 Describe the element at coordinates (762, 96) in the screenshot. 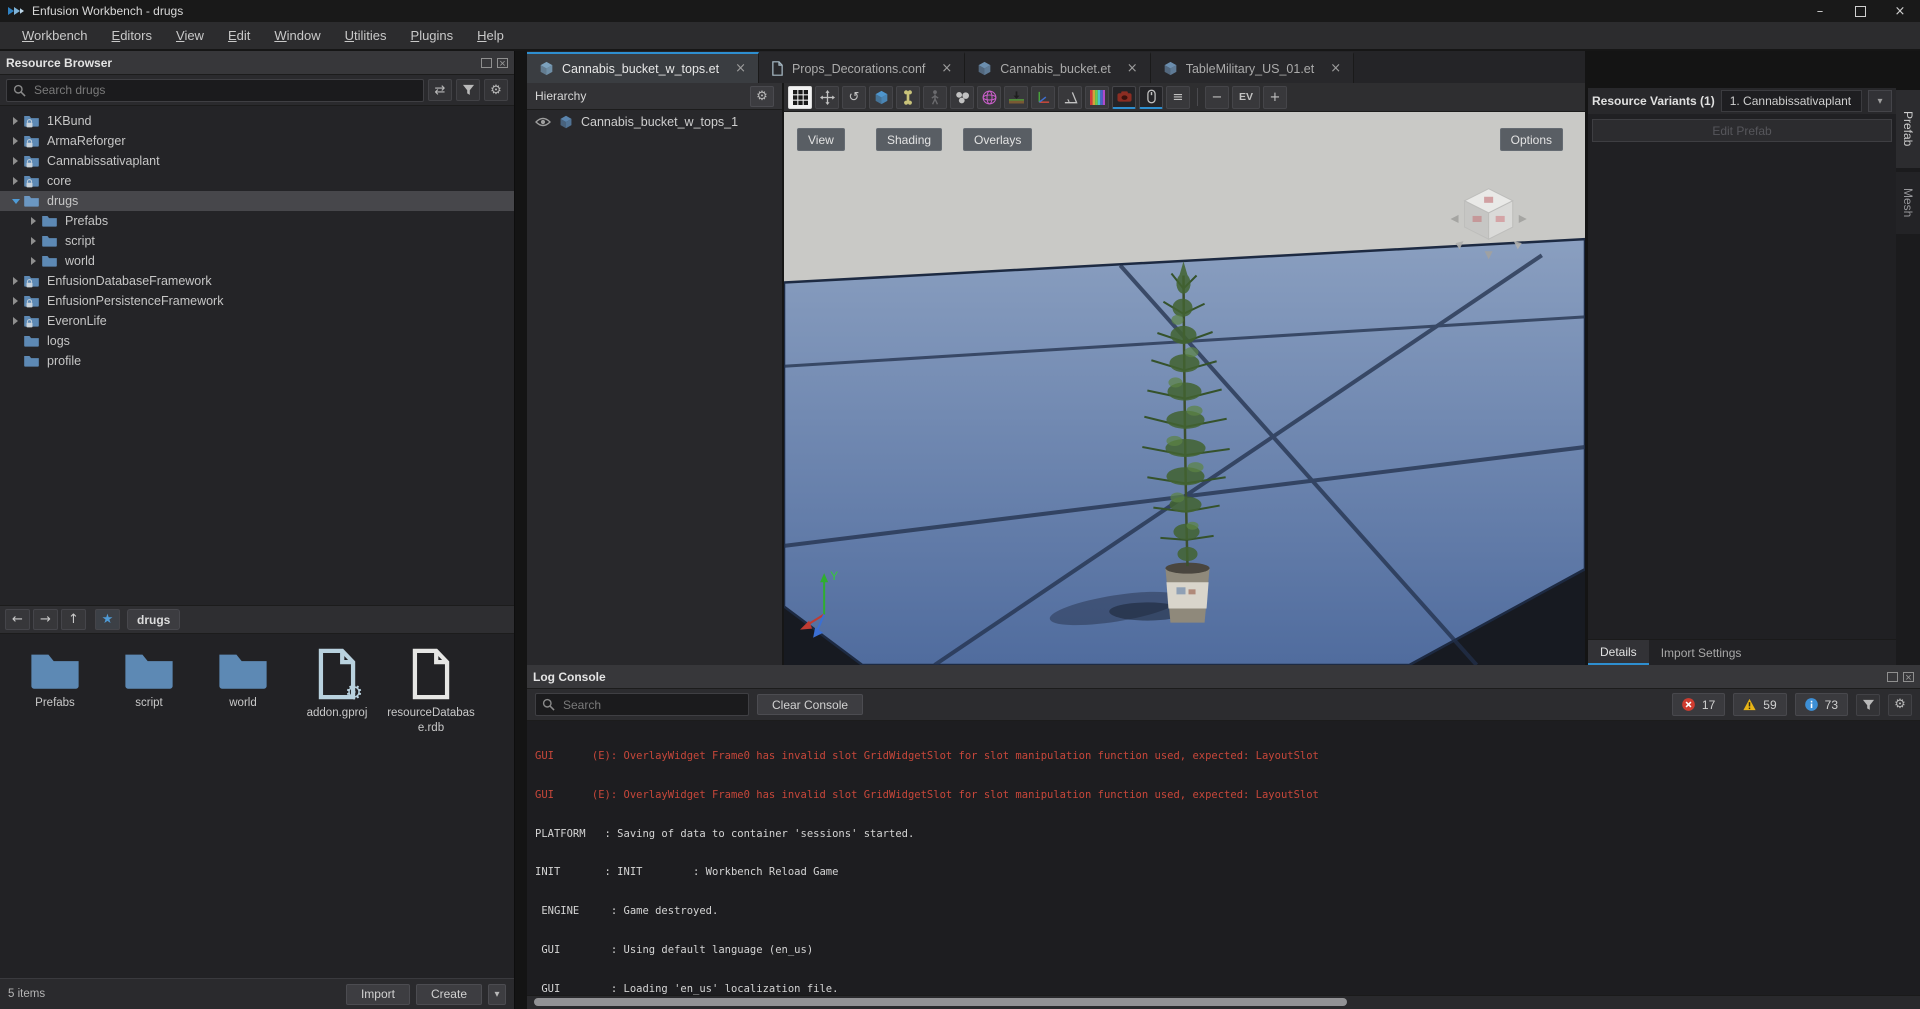

I see `hierarchy-settings-button: ⚙` at that location.